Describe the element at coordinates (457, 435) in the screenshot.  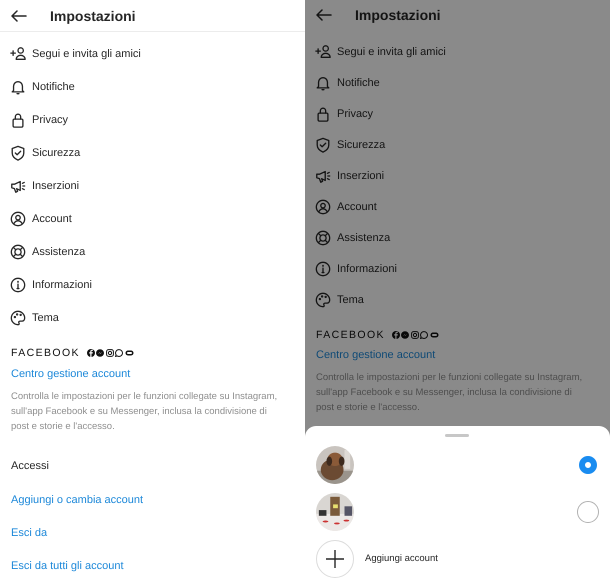
I see `drag-handle` at that location.